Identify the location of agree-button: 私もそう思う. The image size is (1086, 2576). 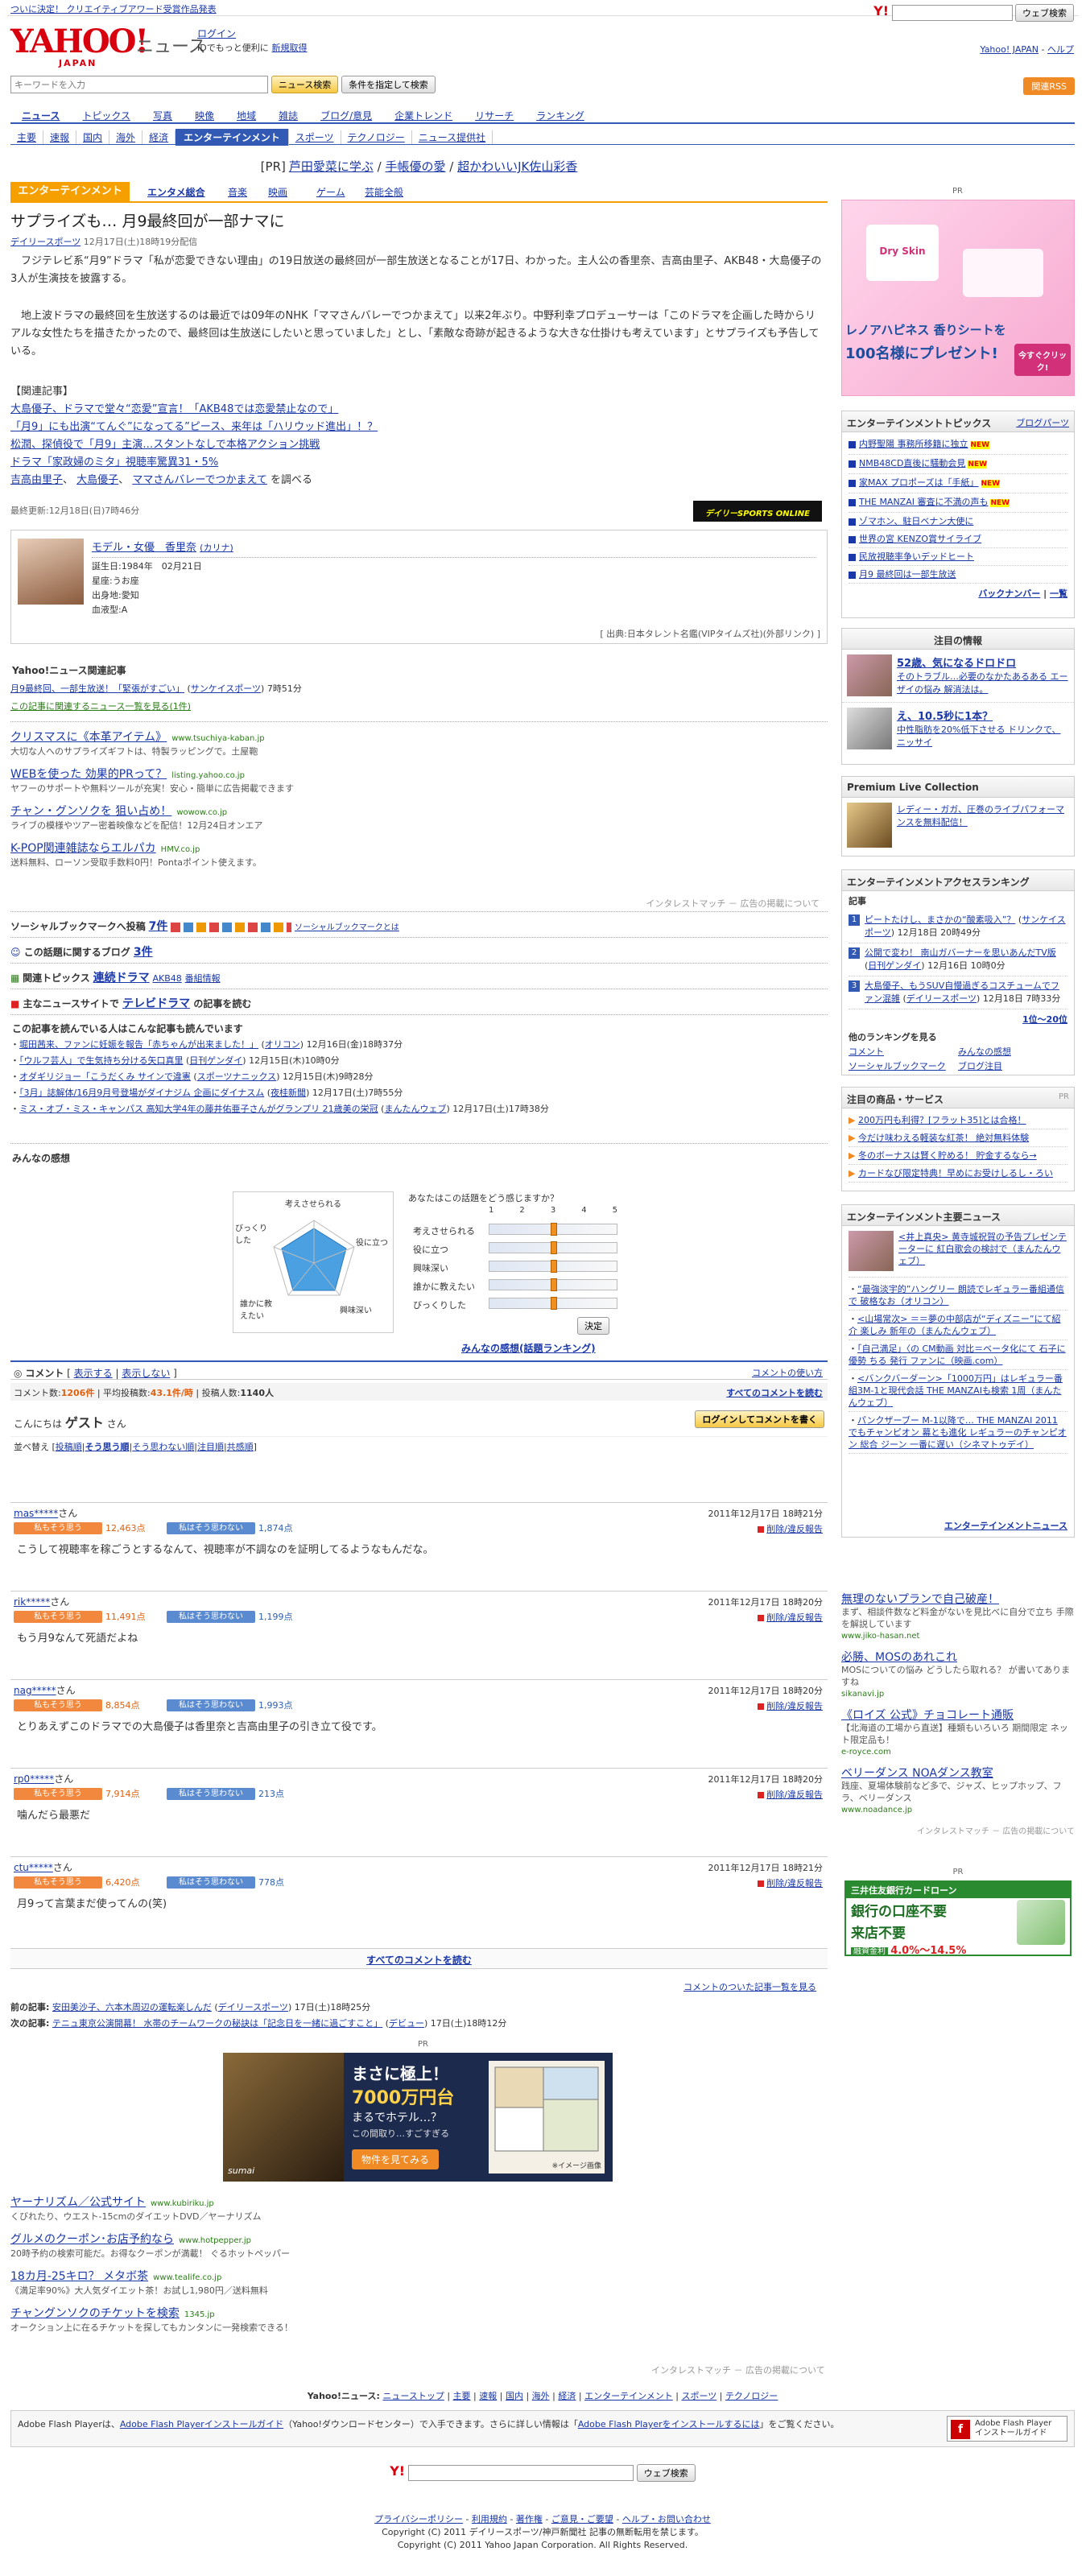
(58, 1527).